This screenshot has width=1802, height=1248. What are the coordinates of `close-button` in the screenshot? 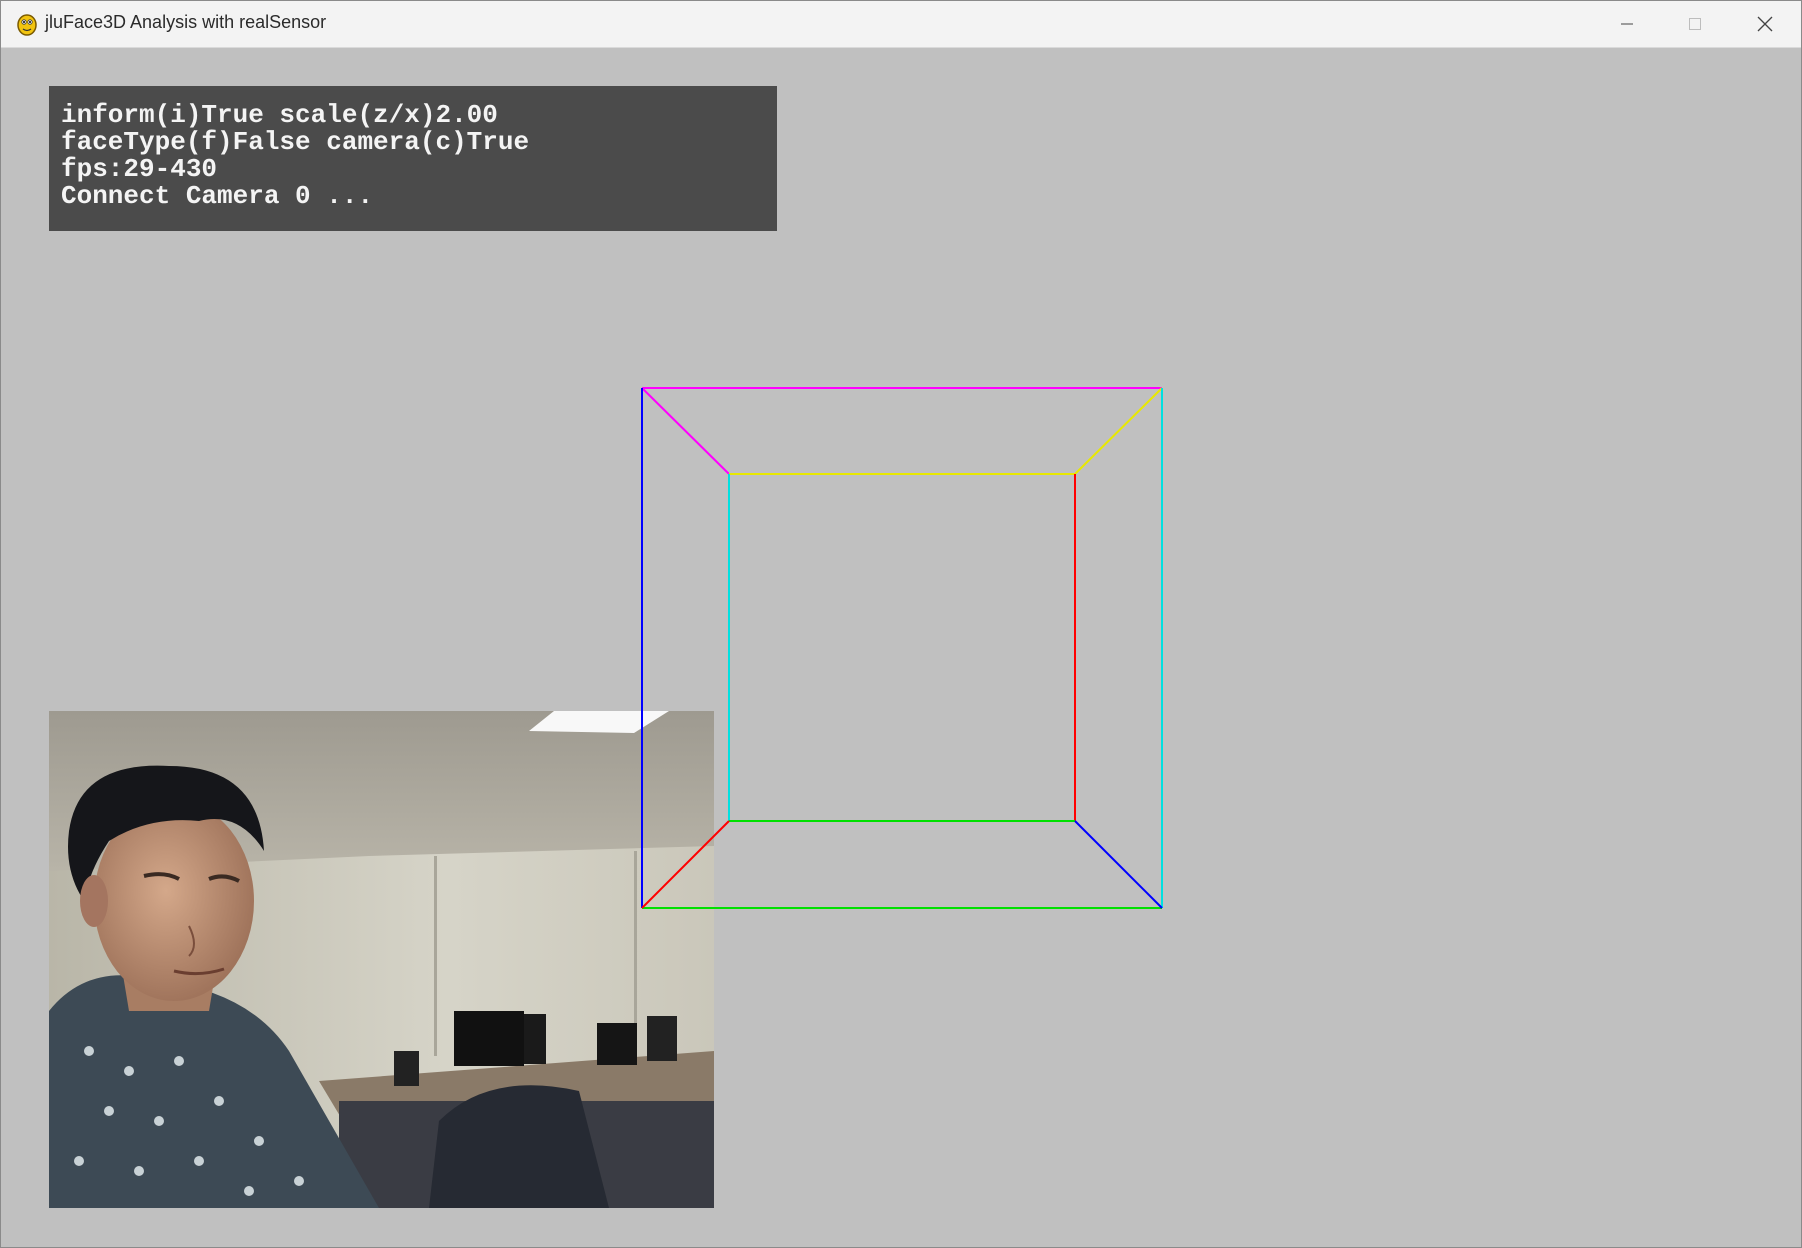 It's located at (1765, 24).